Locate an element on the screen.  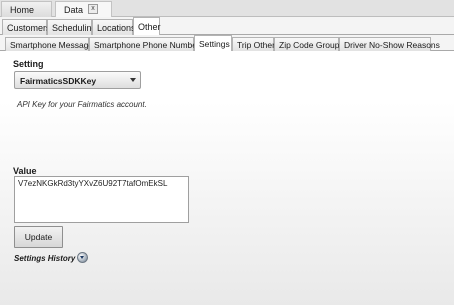
tab-smartphone-phone-numbers: Smartphone Phone Numbers is located at coordinates (146, 44).